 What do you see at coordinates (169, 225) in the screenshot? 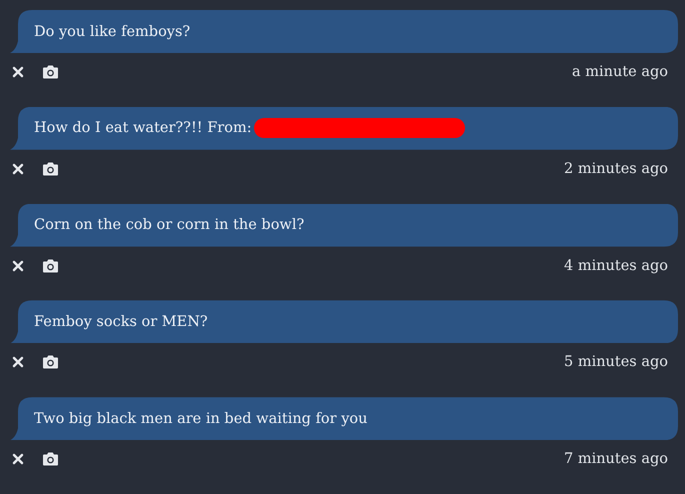
I see `question-text: Corn on the cob or corn in the bowl?` at bounding box center [169, 225].